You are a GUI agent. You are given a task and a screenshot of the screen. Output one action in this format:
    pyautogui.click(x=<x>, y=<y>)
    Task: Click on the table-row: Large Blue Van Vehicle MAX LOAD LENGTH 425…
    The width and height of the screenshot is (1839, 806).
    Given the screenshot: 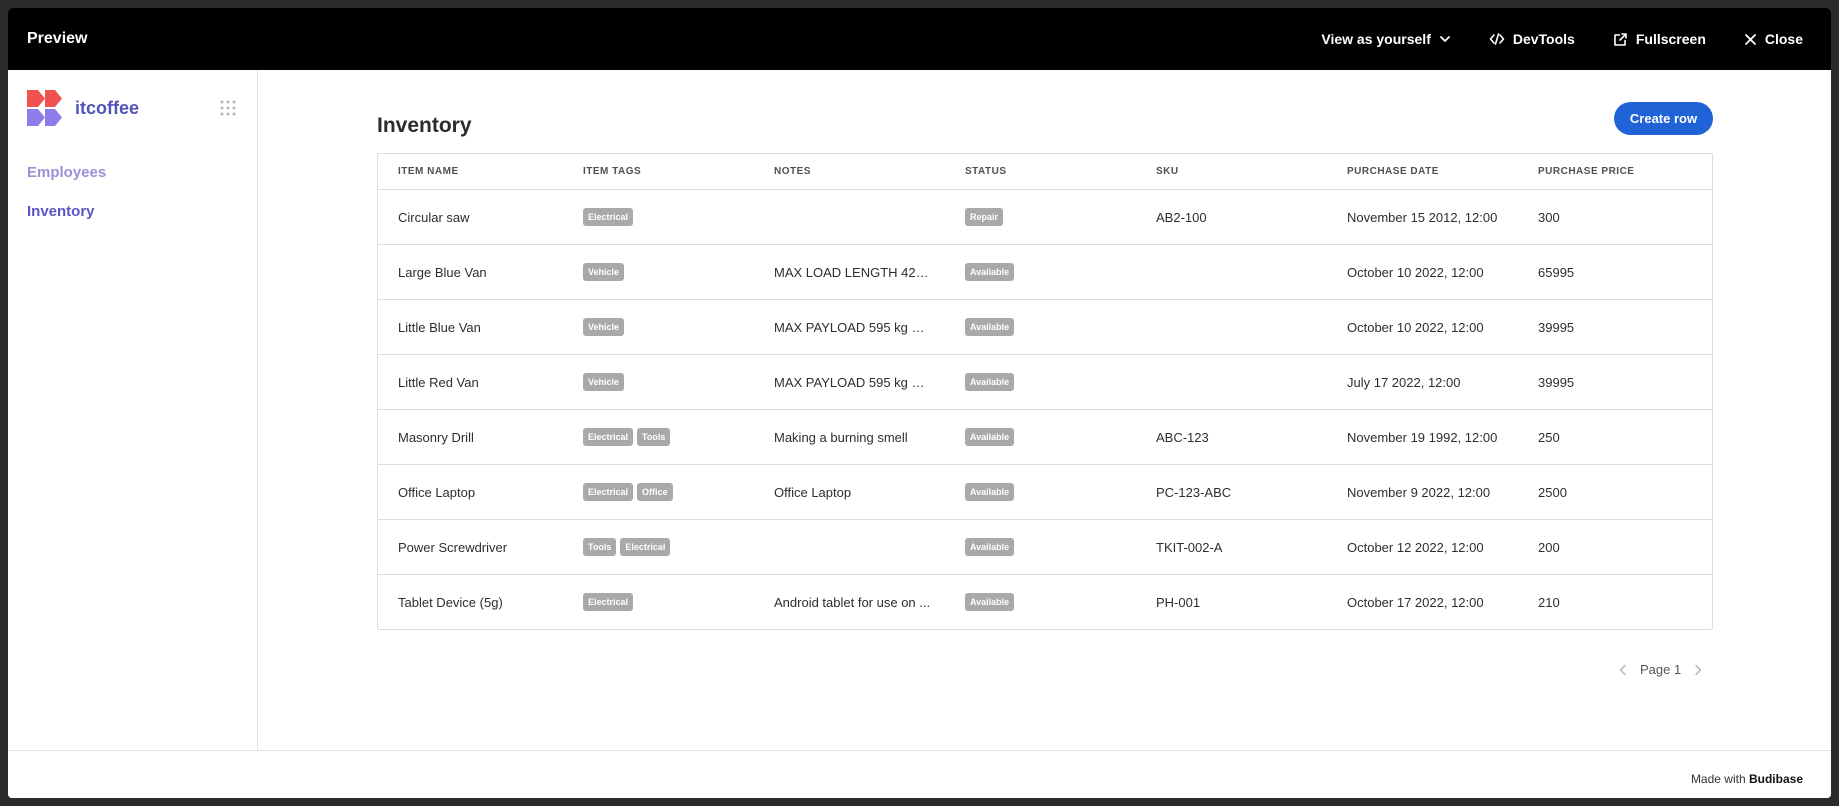 What is the action you would take?
    pyautogui.click(x=1045, y=272)
    